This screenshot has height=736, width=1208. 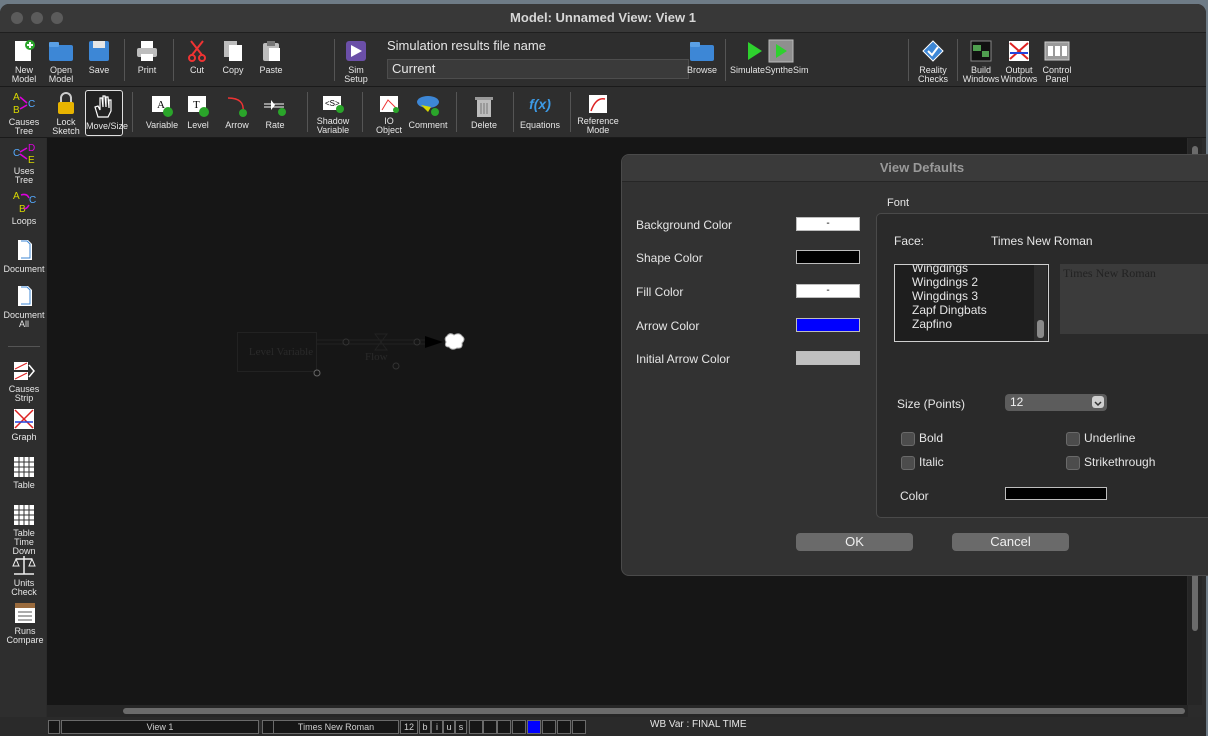 I want to click on variable-button: A Variable, so click(x=162, y=112).